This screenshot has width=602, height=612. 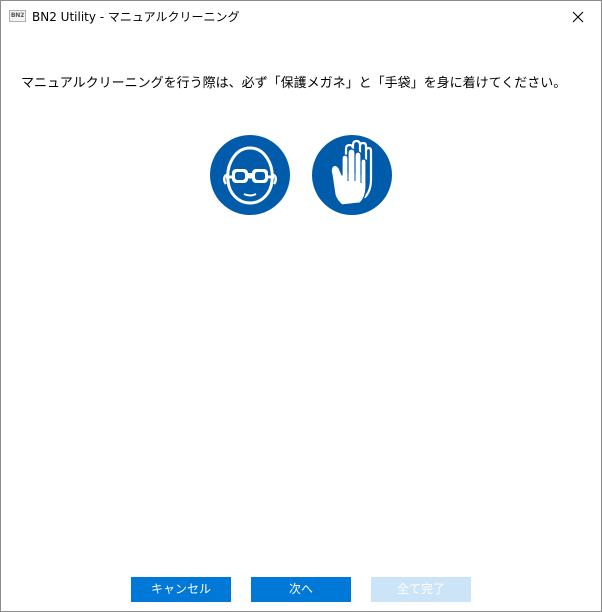 What do you see at coordinates (301, 16) in the screenshot?
I see `title-bar: BN2 BN2 Utility - マニュアルクリーニング` at bounding box center [301, 16].